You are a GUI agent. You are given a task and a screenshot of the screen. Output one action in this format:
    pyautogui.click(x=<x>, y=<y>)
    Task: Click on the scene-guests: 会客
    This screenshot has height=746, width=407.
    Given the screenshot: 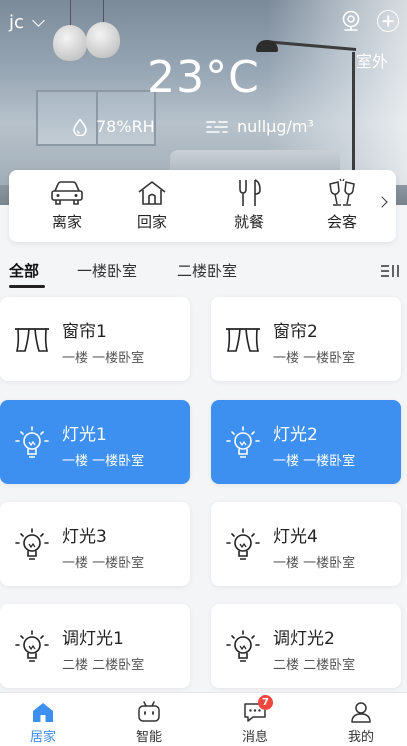 What is the action you would take?
    pyautogui.click(x=342, y=205)
    